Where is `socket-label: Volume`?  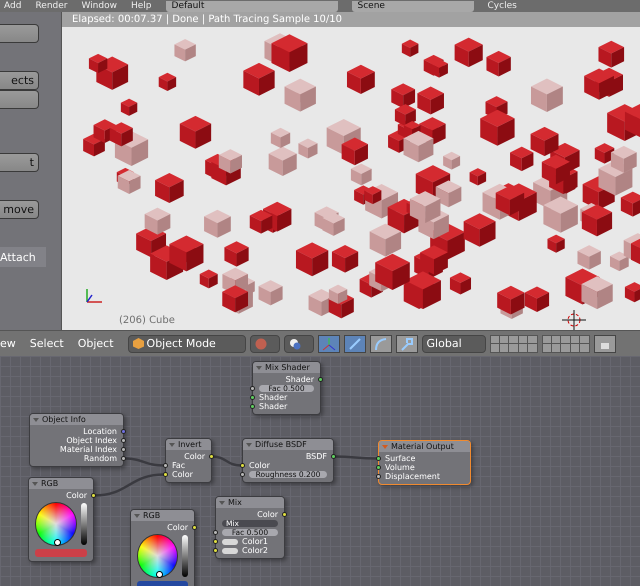
socket-label: Volume is located at coordinates (400, 467).